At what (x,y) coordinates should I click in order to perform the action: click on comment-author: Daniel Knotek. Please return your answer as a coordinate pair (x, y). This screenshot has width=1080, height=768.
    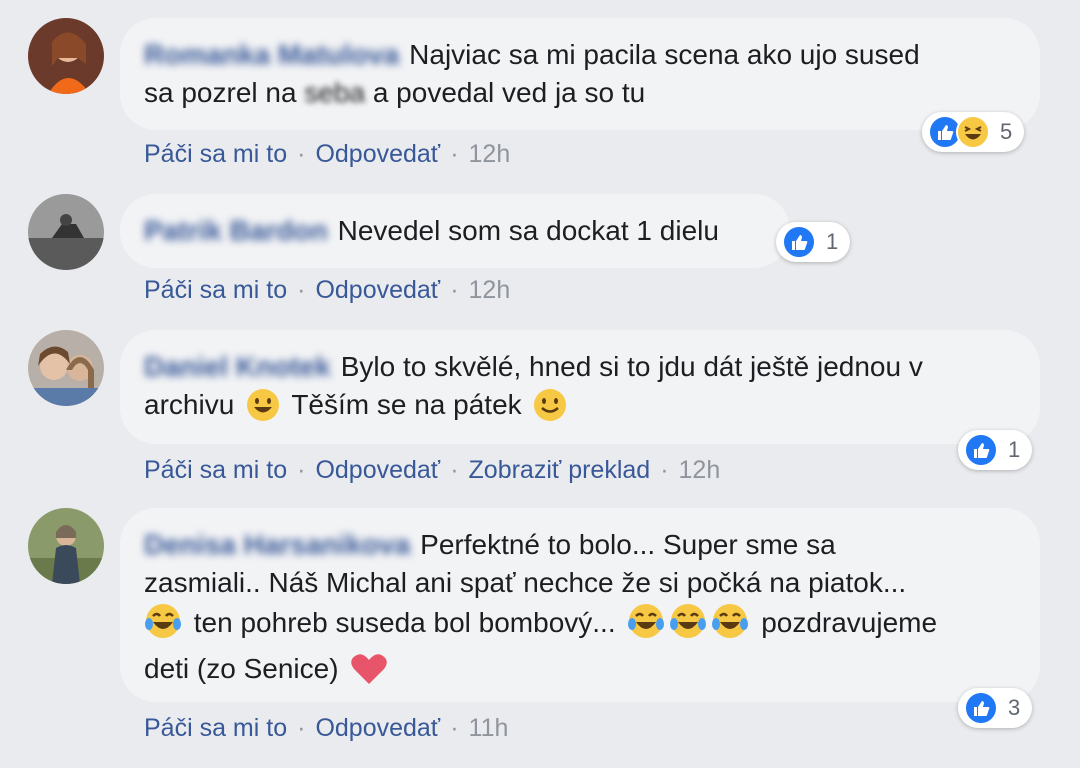
    Looking at the image, I should click on (237, 366).